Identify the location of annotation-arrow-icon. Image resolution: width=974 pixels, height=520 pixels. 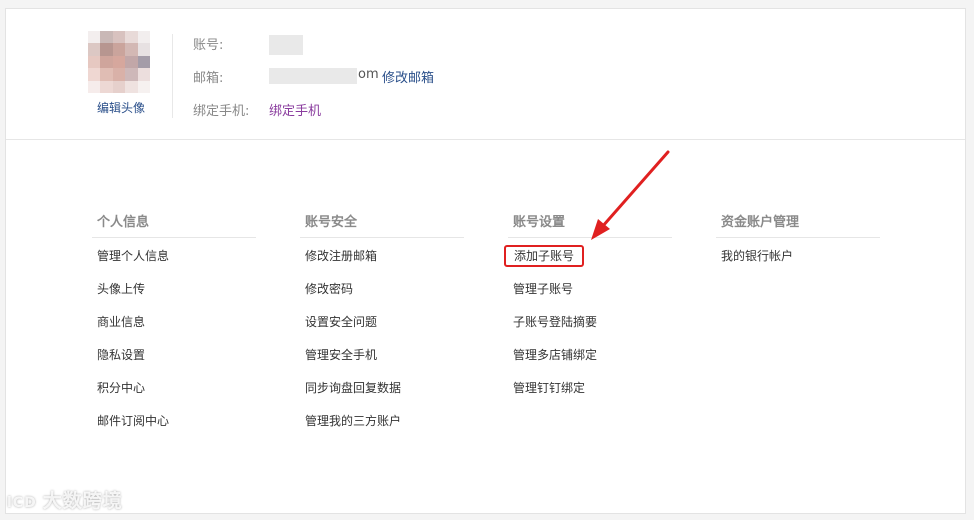
(630, 195).